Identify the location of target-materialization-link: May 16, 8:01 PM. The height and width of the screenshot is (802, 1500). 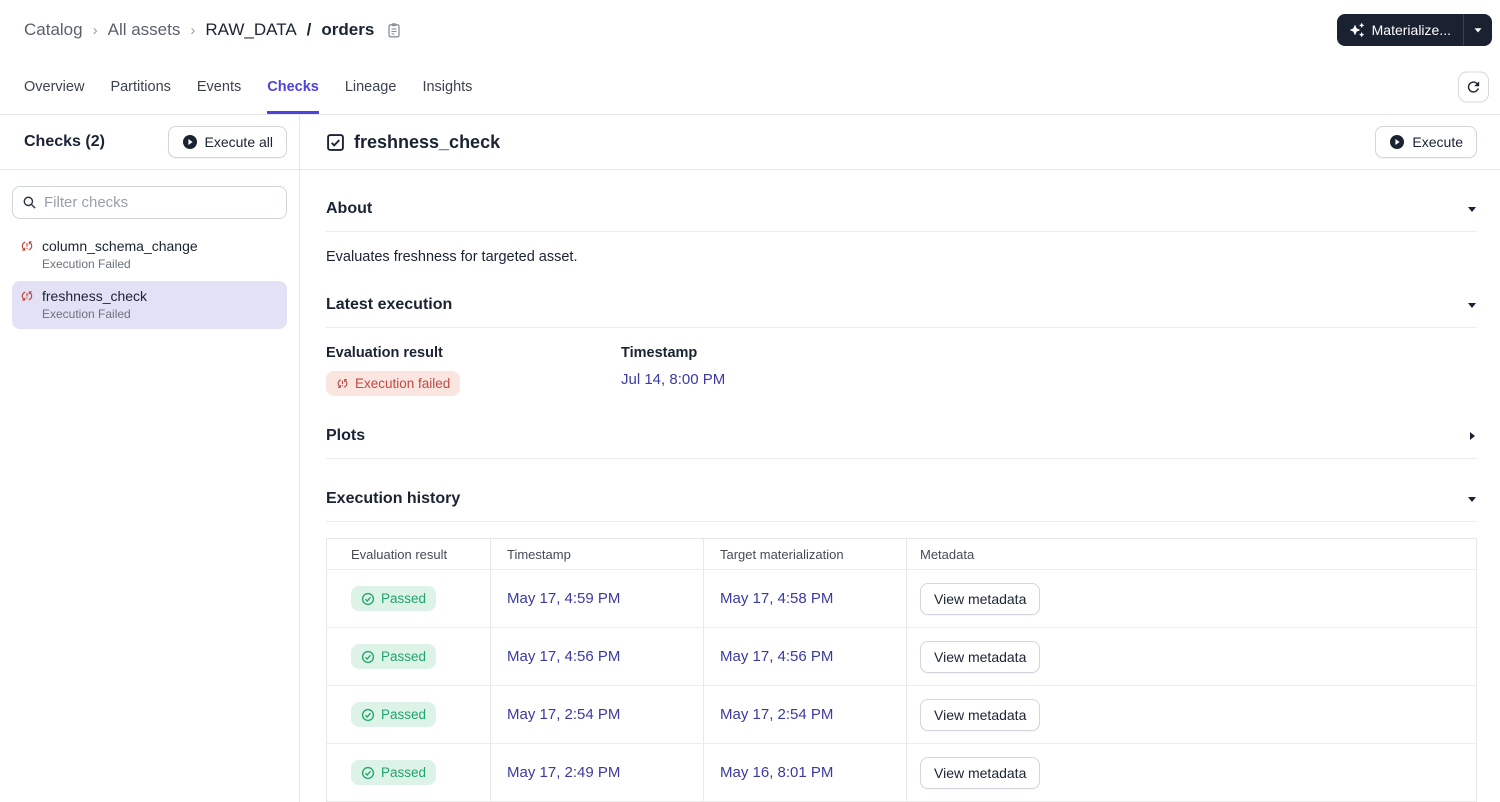
(776, 772).